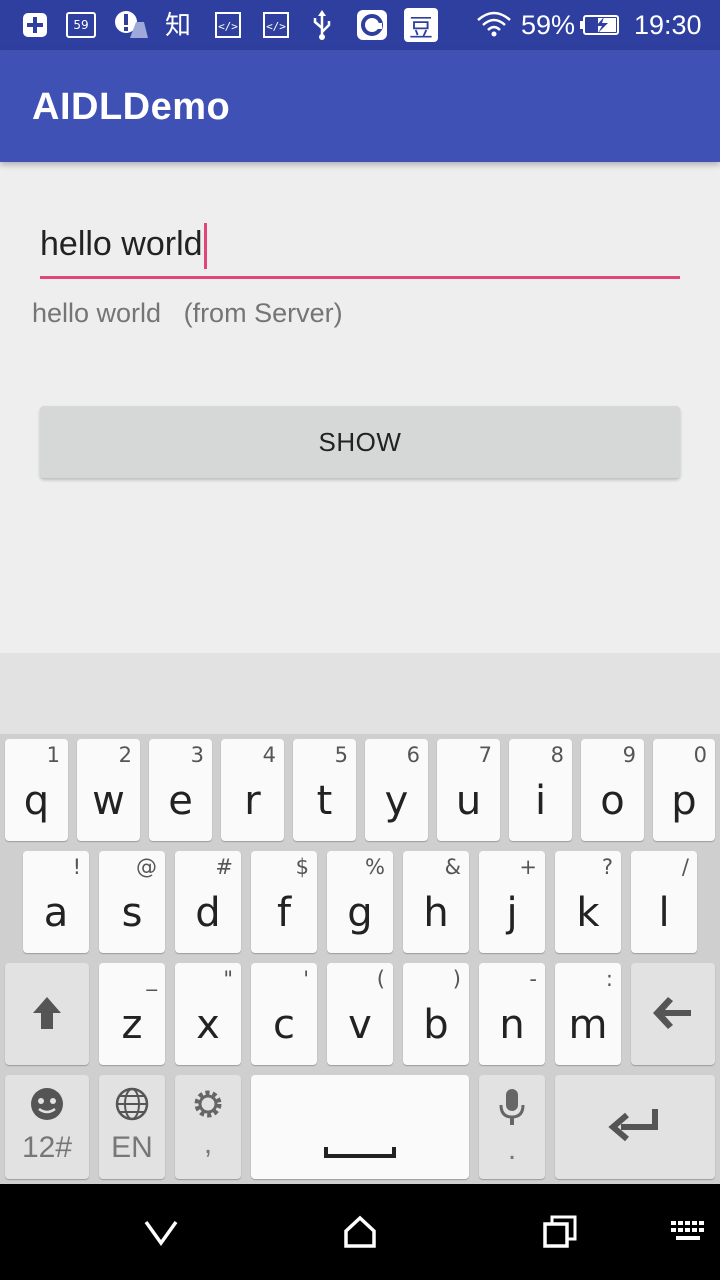  What do you see at coordinates (512, 1109) in the screenshot?
I see `mic-icon` at bounding box center [512, 1109].